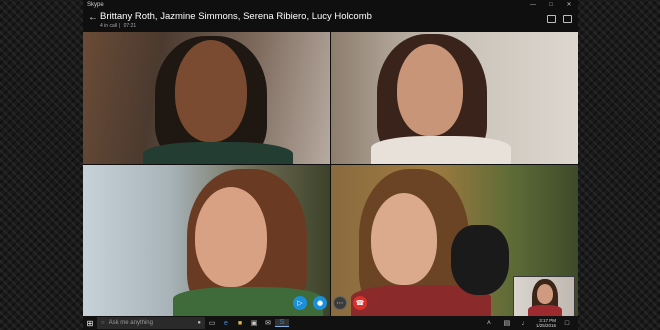 The width and height of the screenshot is (660, 330). What do you see at coordinates (545, 294) in the screenshot?
I see `self-face` at bounding box center [545, 294].